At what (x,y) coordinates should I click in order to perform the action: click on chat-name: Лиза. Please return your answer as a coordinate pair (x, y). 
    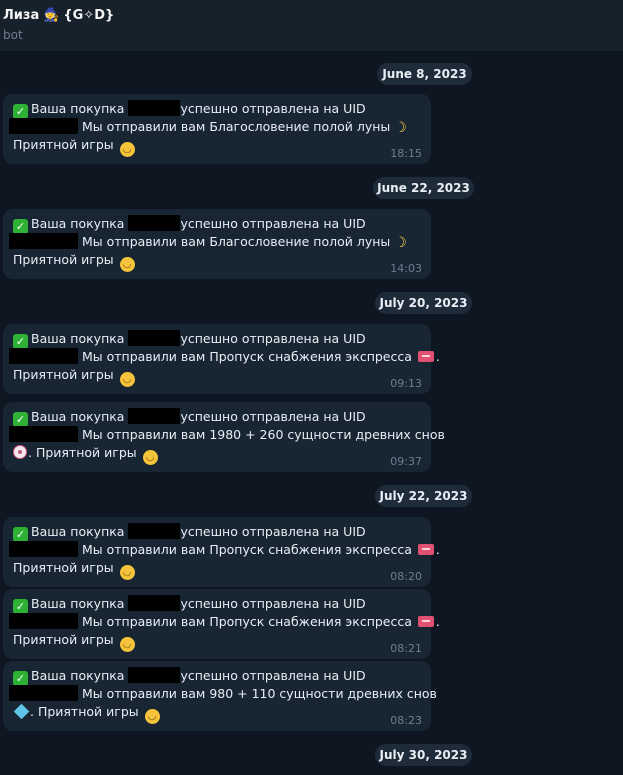
    Looking at the image, I should click on (21, 15).